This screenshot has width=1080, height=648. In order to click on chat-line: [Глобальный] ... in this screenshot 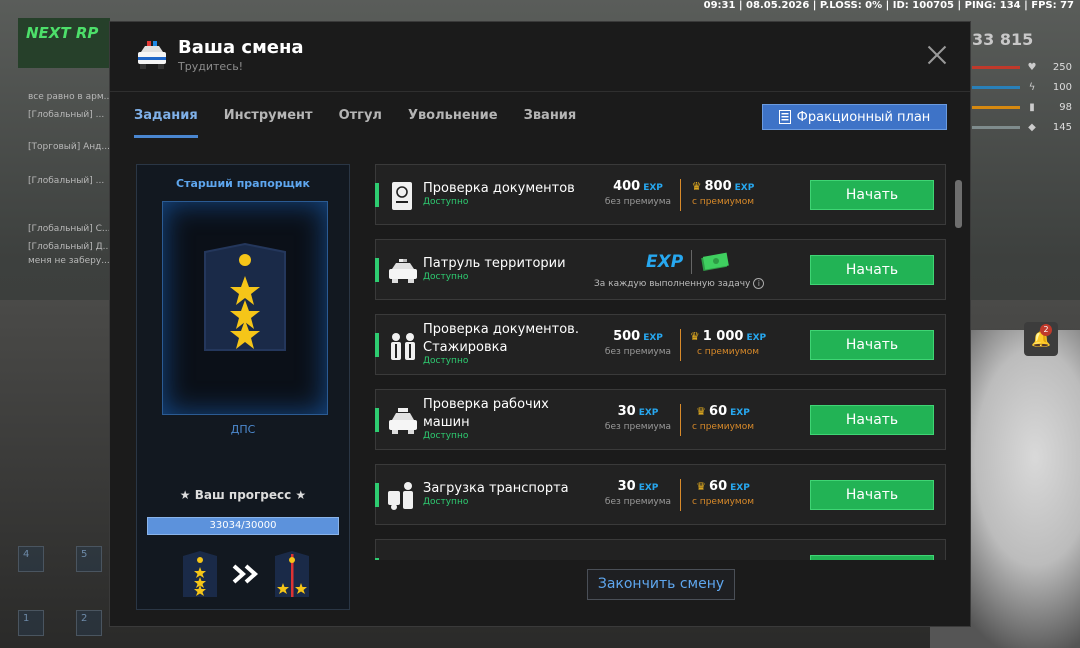, I will do `click(66, 181)`.